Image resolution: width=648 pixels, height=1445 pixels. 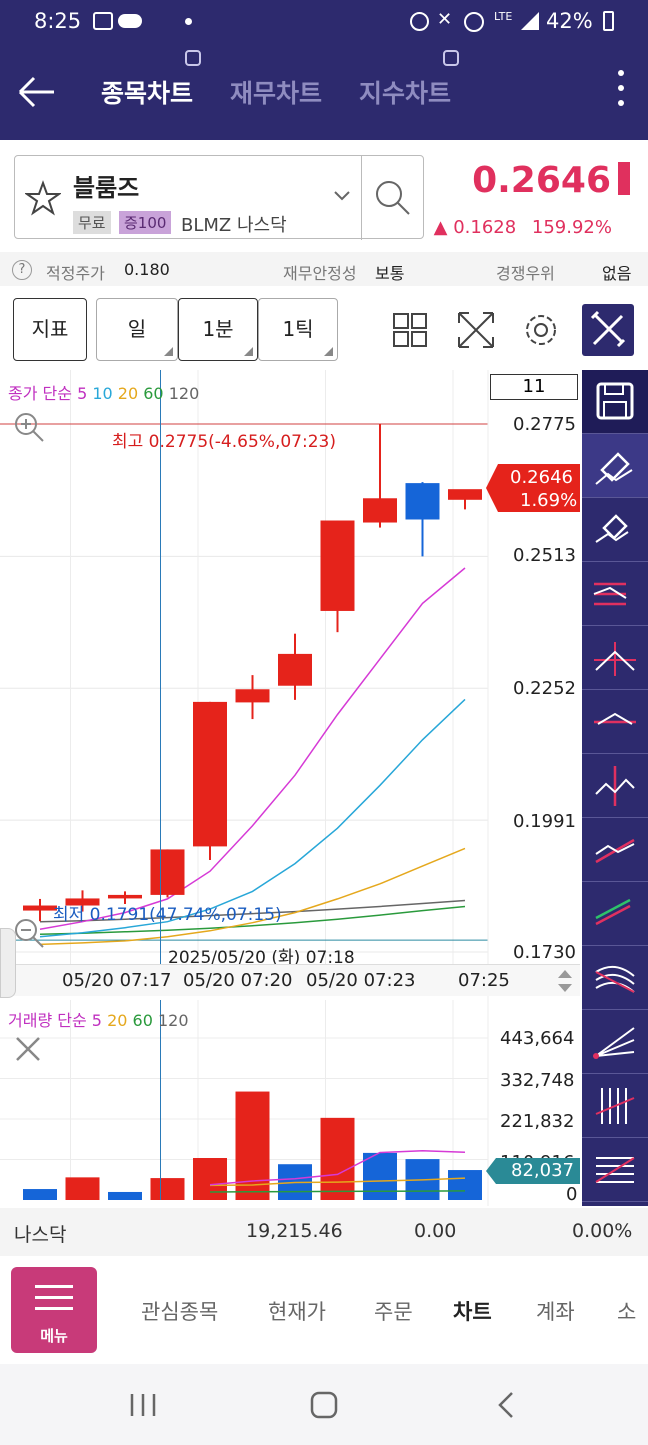 I want to click on fan-line-button, so click(x=615, y=1042).